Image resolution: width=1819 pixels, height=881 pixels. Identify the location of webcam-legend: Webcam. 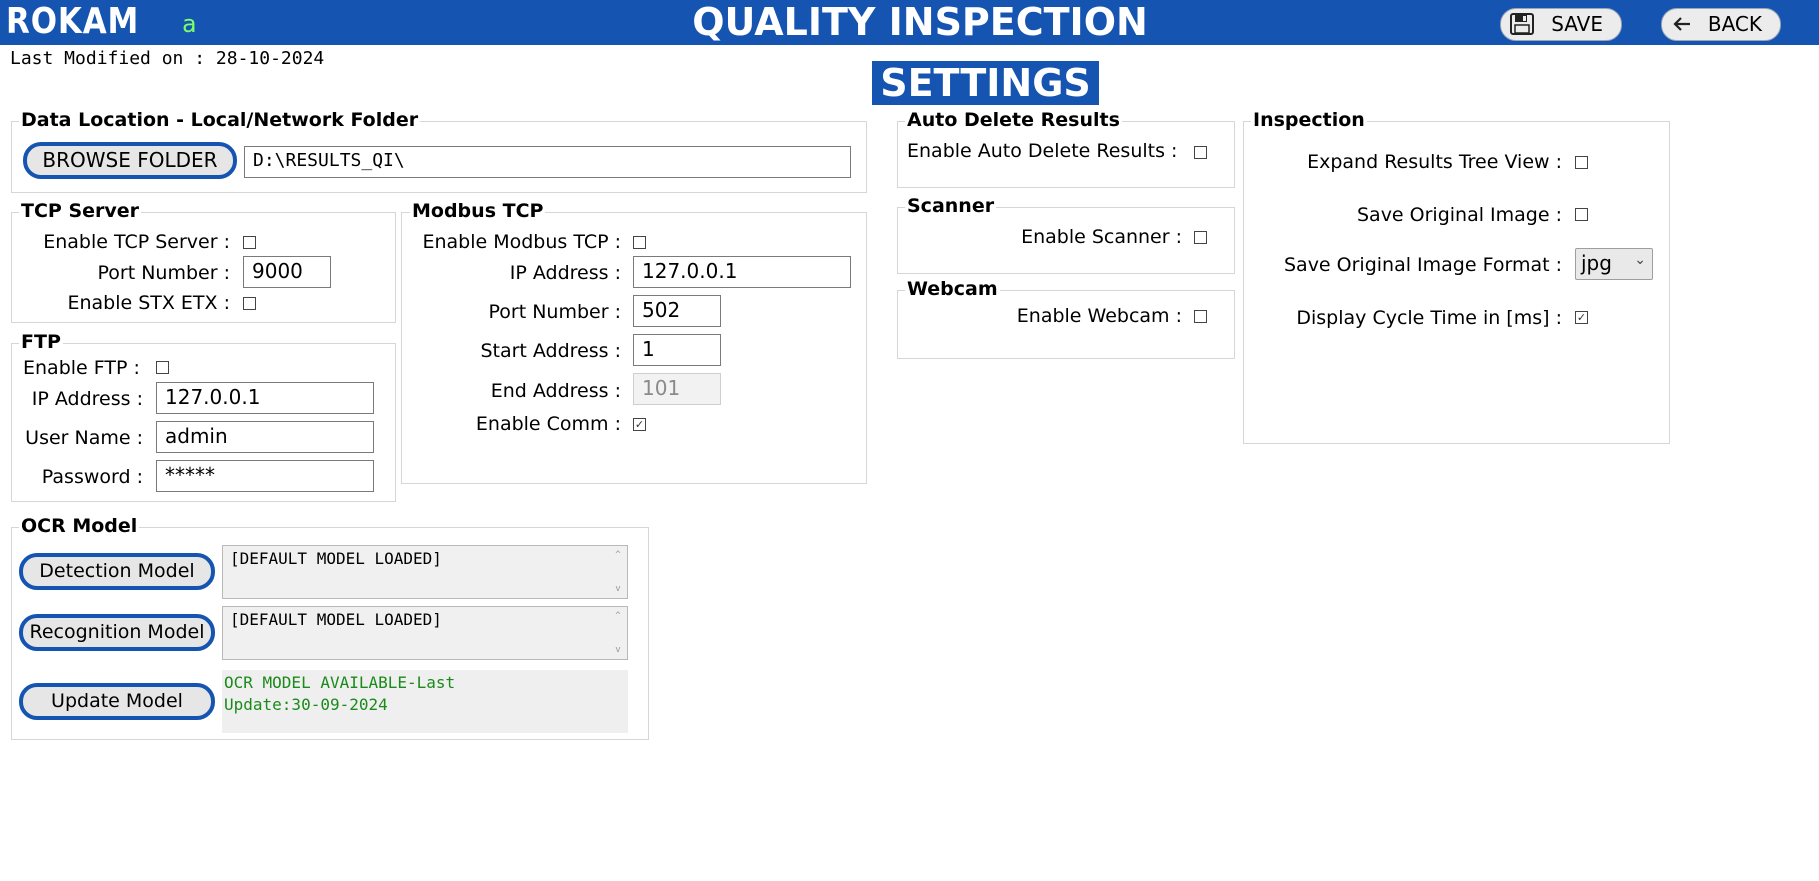
(952, 289).